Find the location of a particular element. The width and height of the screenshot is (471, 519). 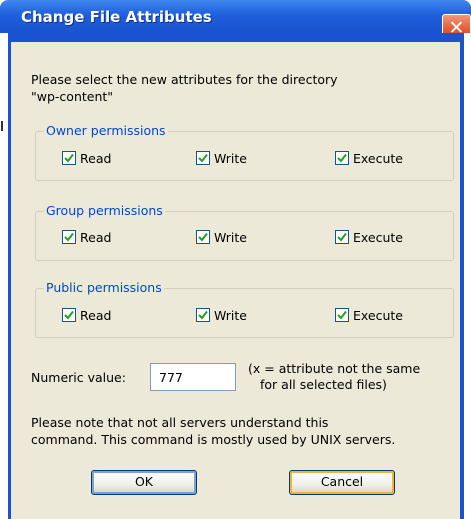

group-read-checkbox is located at coordinates (69, 237).